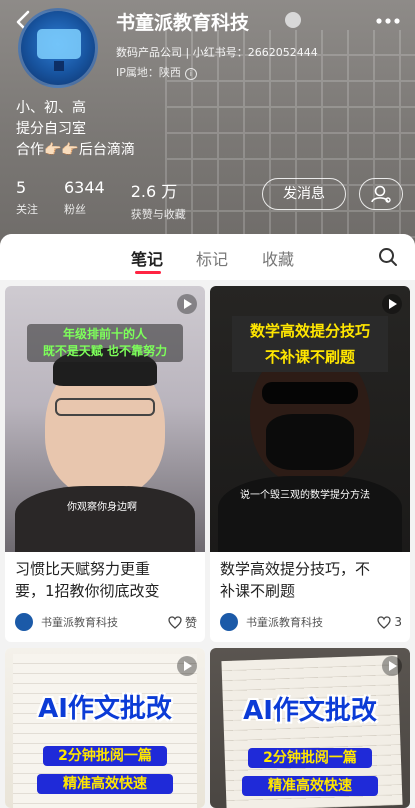 The image size is (415, 808). Describe the element at coordinates (27, 200) in the screenshot. I see `stat-following: 5 关注` at that location.